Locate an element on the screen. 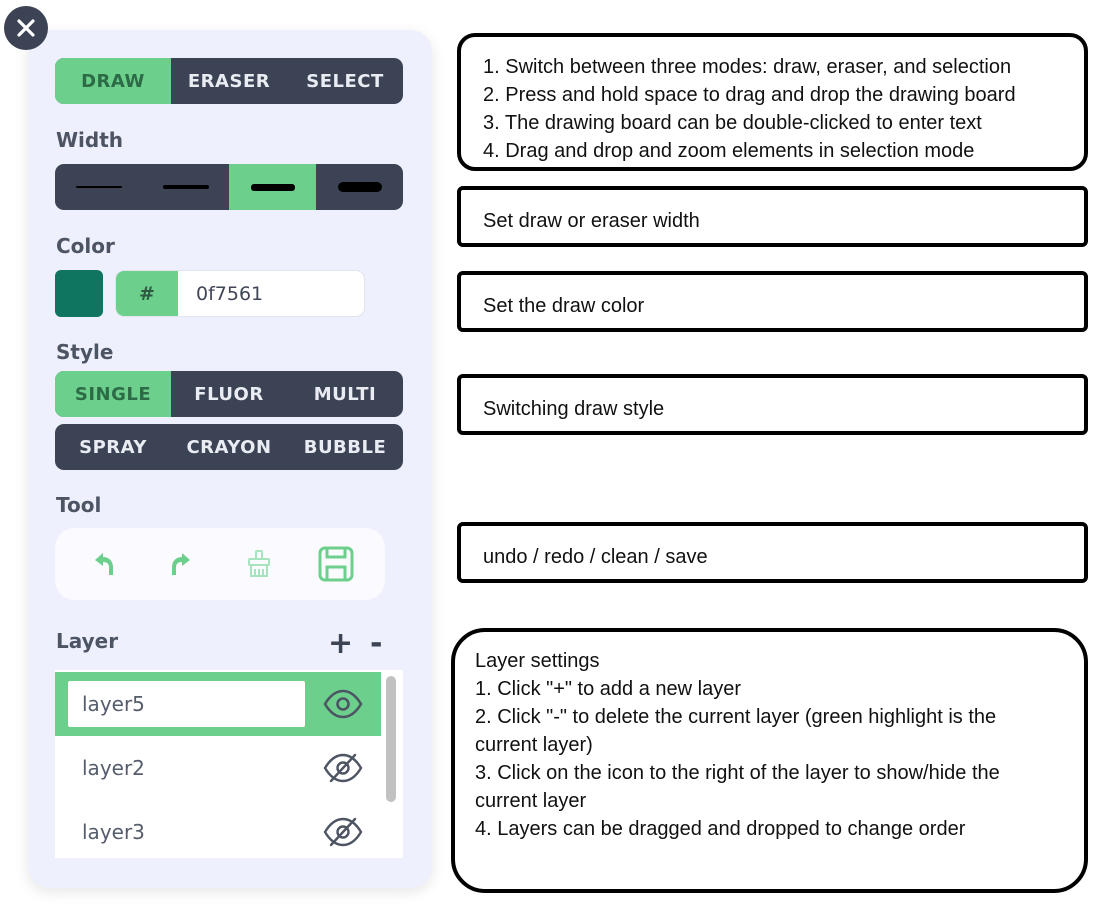  width-extra-thick-line is located at coordinates (359, 187).